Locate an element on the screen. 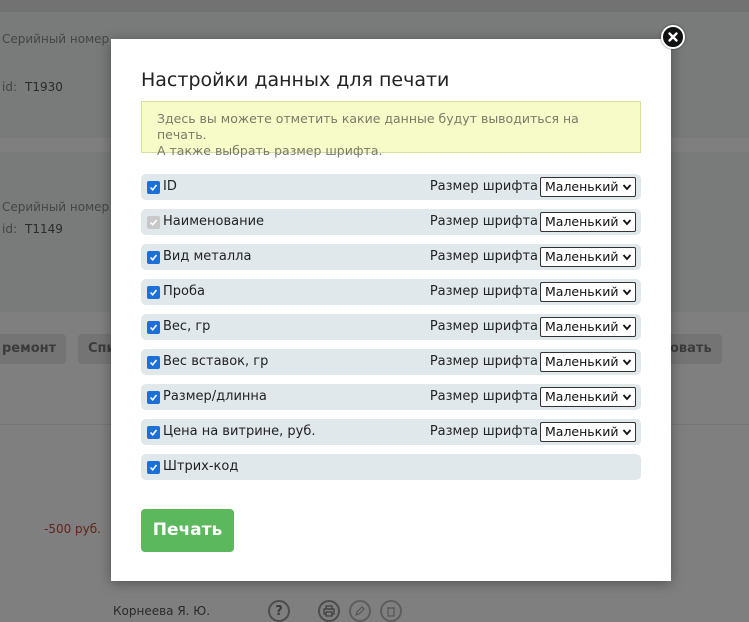 Image resolution: width=749 pixels, height=622 pixels. field-label: Проба is located at coordinates (184, 291).